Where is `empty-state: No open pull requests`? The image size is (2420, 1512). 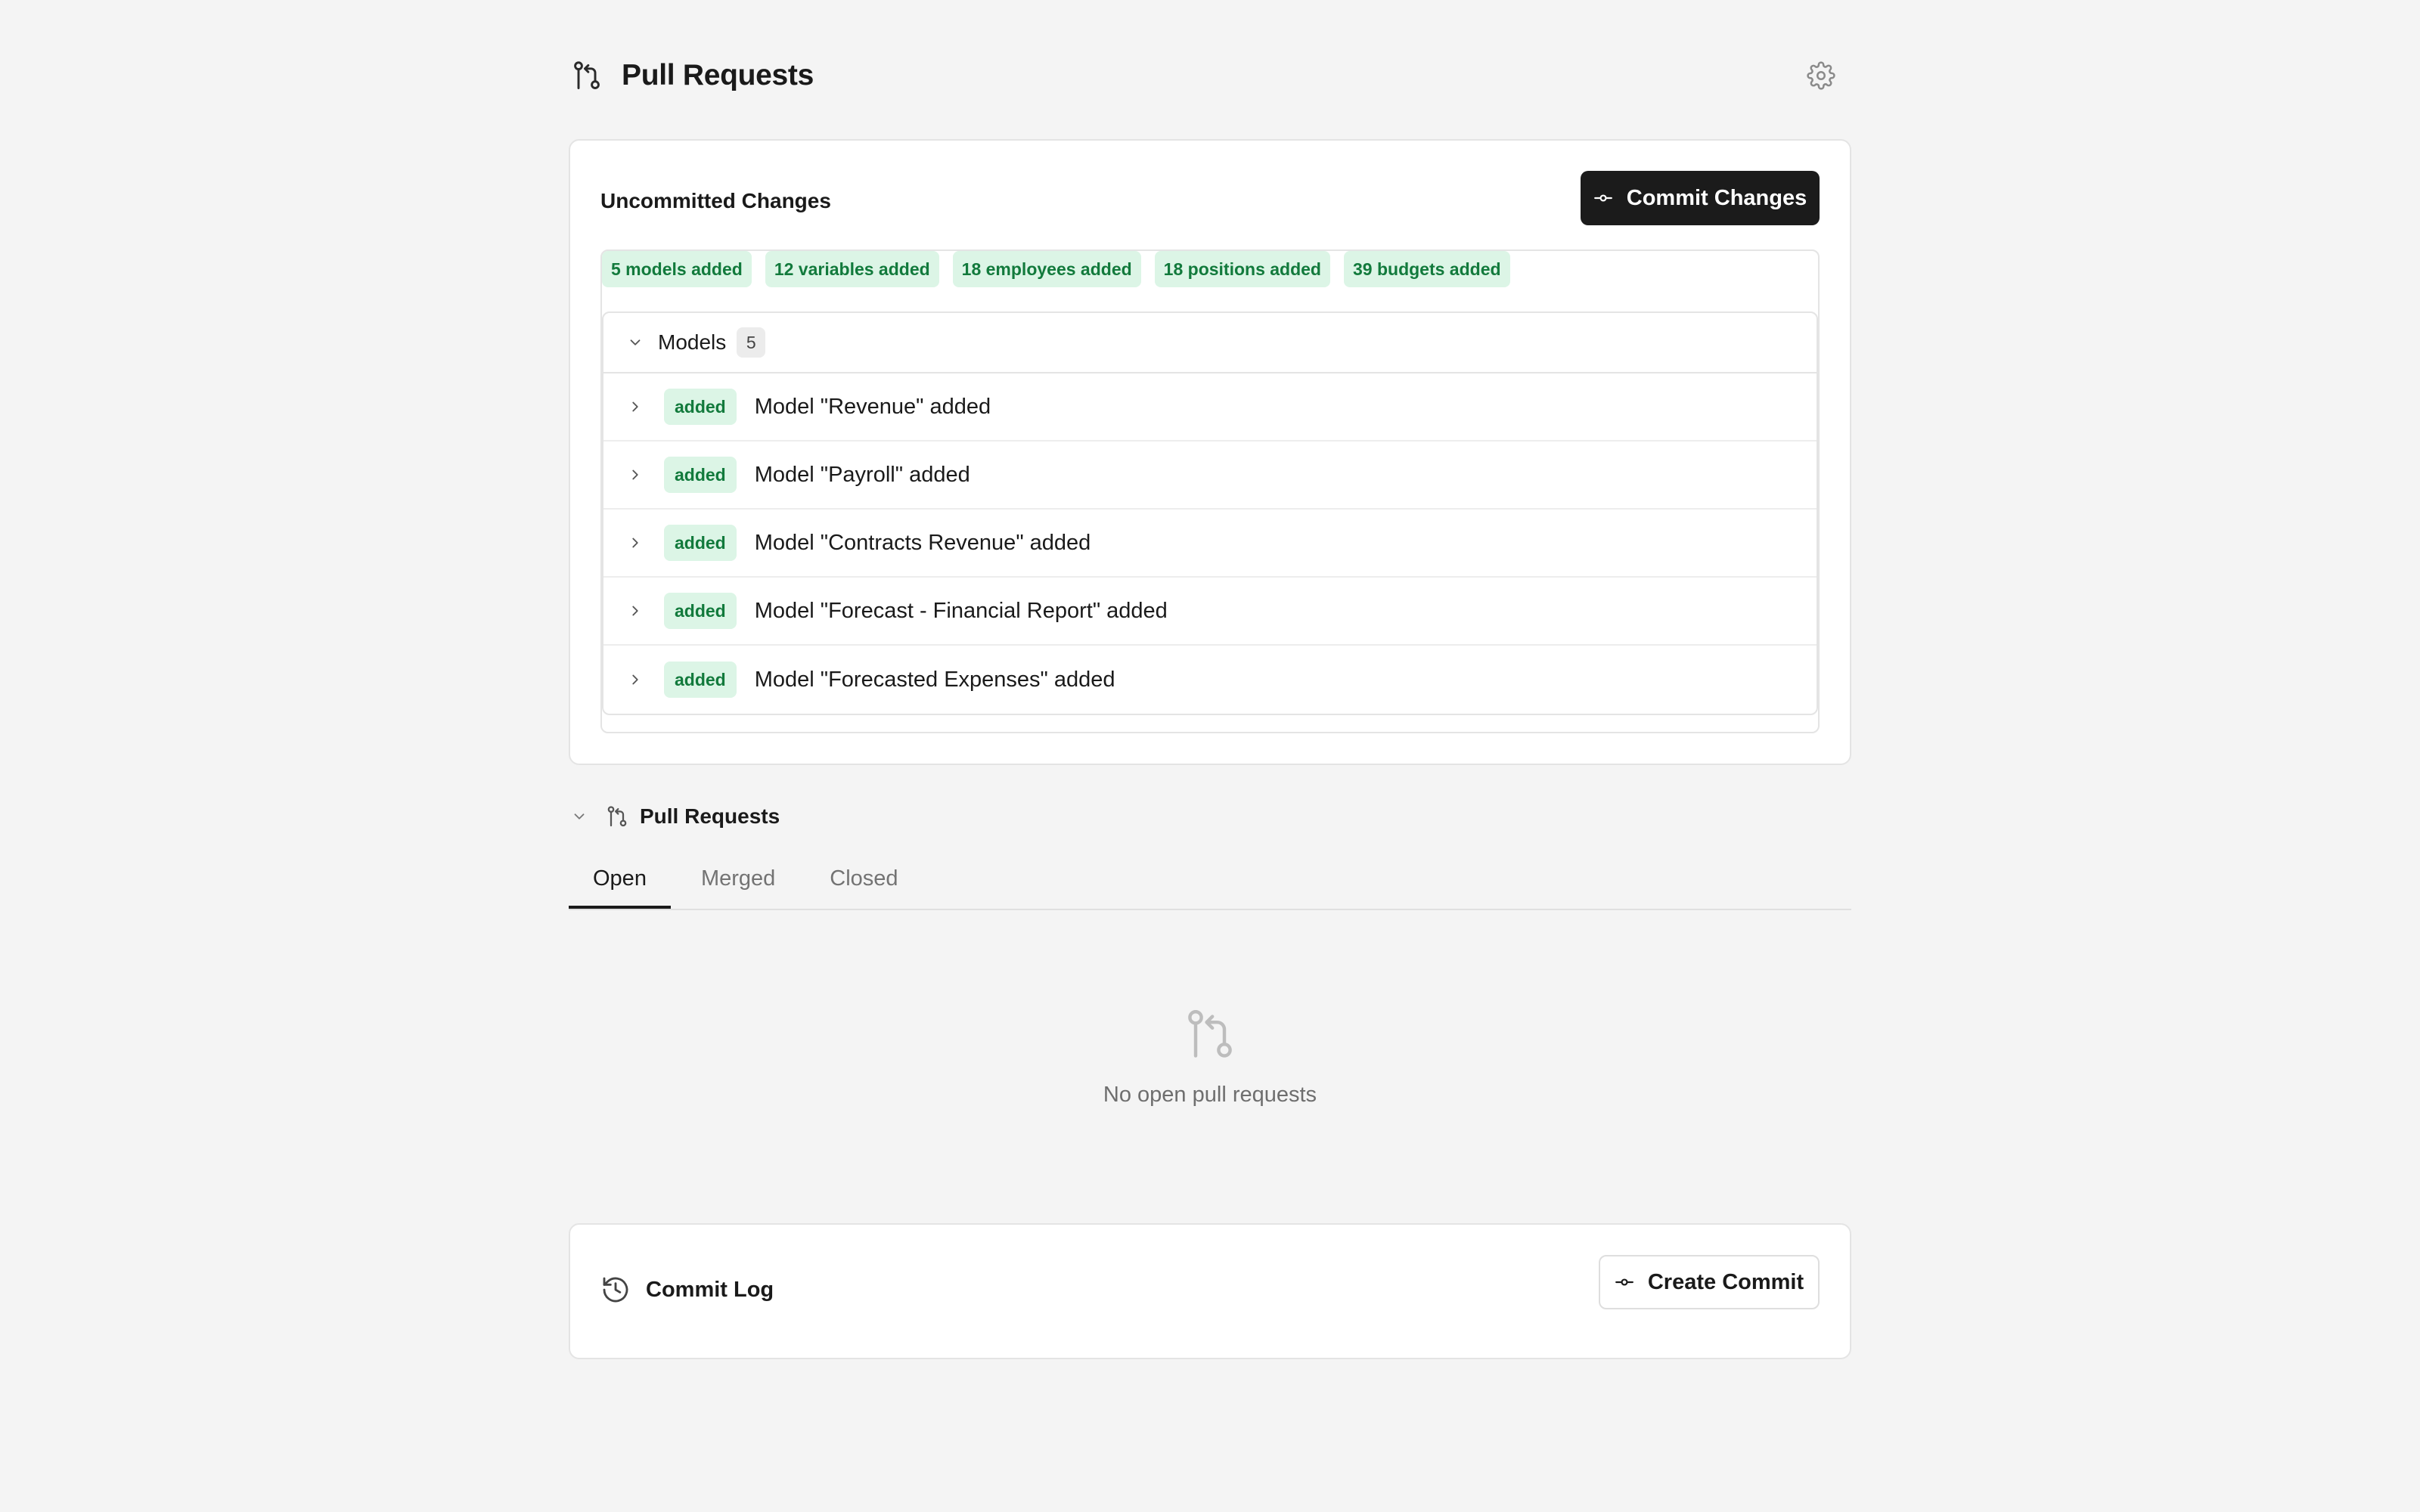 empty-state: No open pull requests is located at coordinates (1210, 1056).